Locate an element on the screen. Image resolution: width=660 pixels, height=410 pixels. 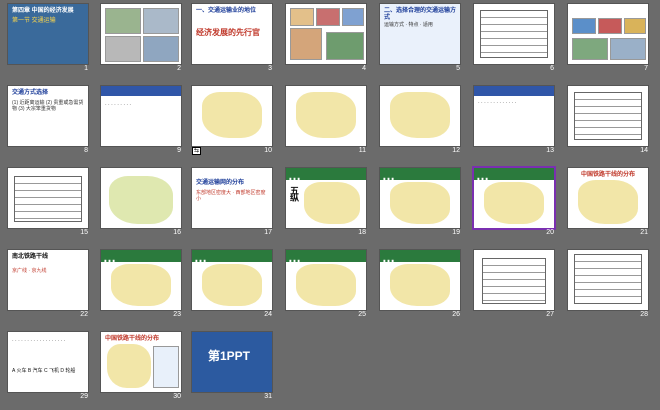
slide-14: 14 is located at coordinates (608, 120).